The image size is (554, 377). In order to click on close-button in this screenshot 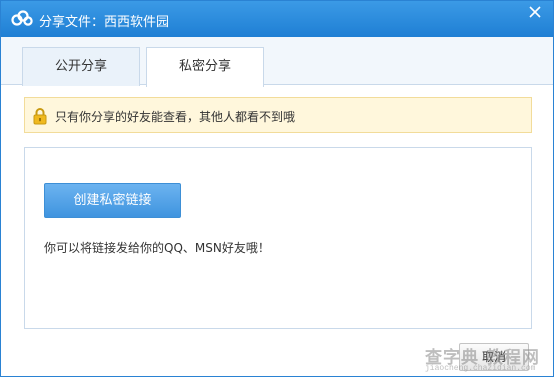, I will do `click(535, 12)`.